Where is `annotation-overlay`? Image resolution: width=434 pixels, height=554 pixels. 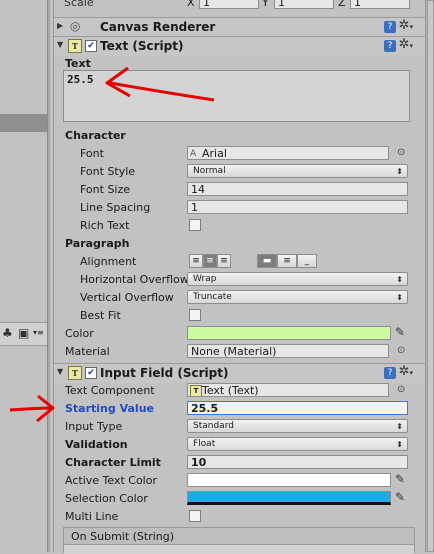 annotation-overlay is located at coordinates (160, 84).